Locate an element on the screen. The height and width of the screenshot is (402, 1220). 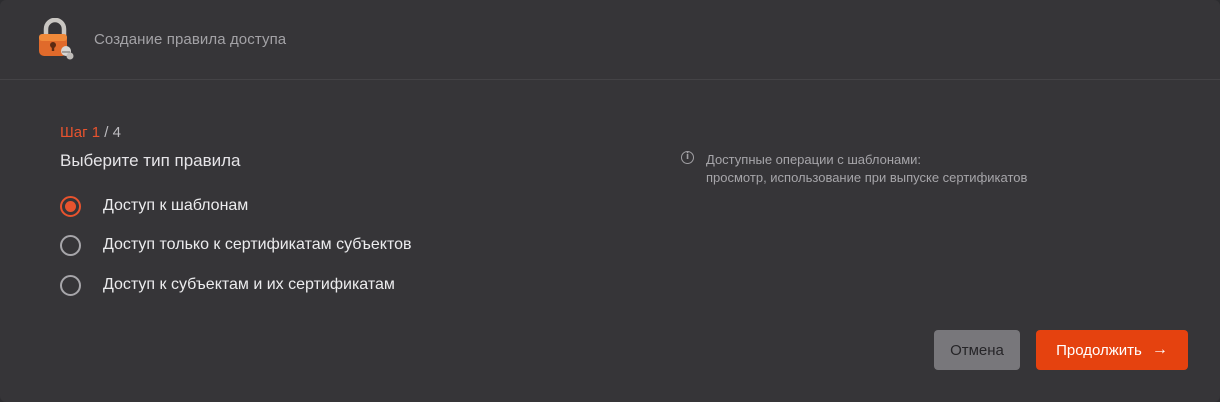
step-current: Шаг 1 is located at coordinates (80, 132).